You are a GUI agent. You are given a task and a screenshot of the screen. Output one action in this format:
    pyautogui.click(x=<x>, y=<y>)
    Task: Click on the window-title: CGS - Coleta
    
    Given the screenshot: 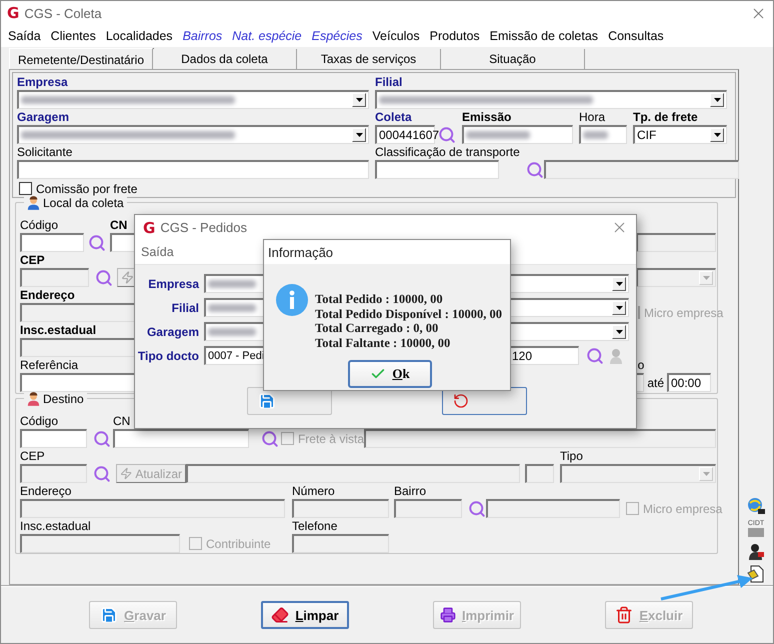 What is the action you would take?
    pyautogui.click(x=63, y=13)
    